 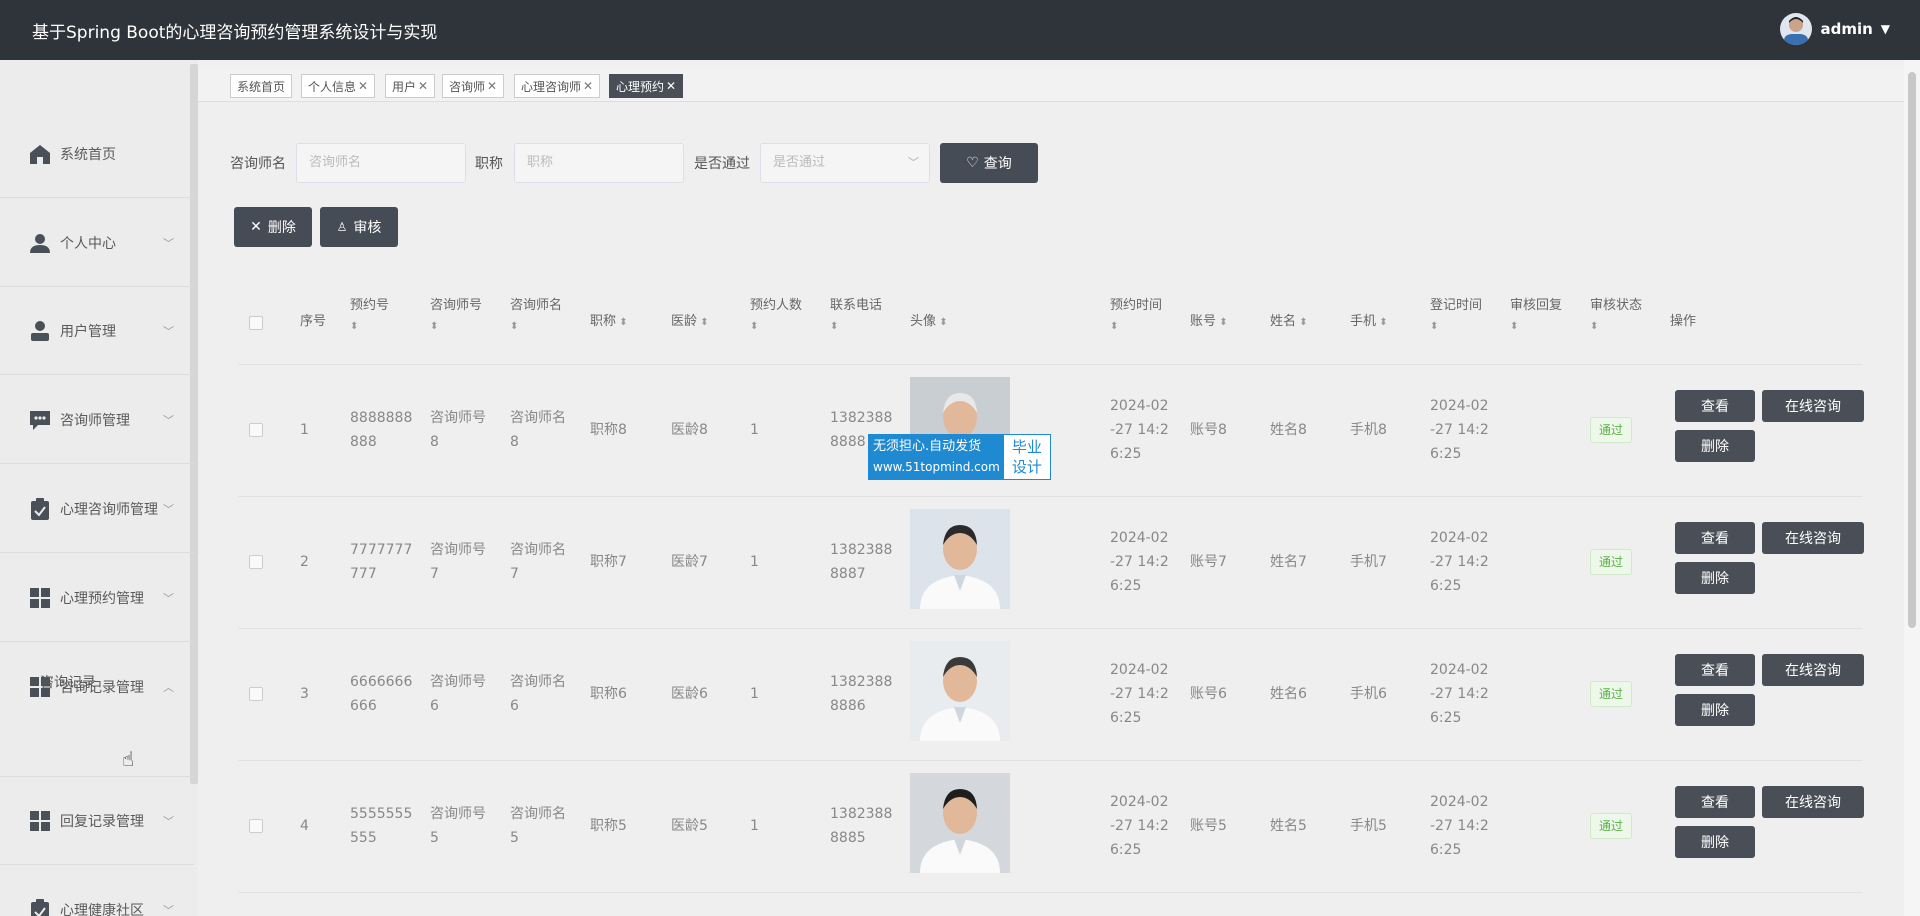 What do you see at coordinates (1536, 316) in the screenshot?
I see `column-header: 审核回复 ⬍` at bounding box center [1536, 316].